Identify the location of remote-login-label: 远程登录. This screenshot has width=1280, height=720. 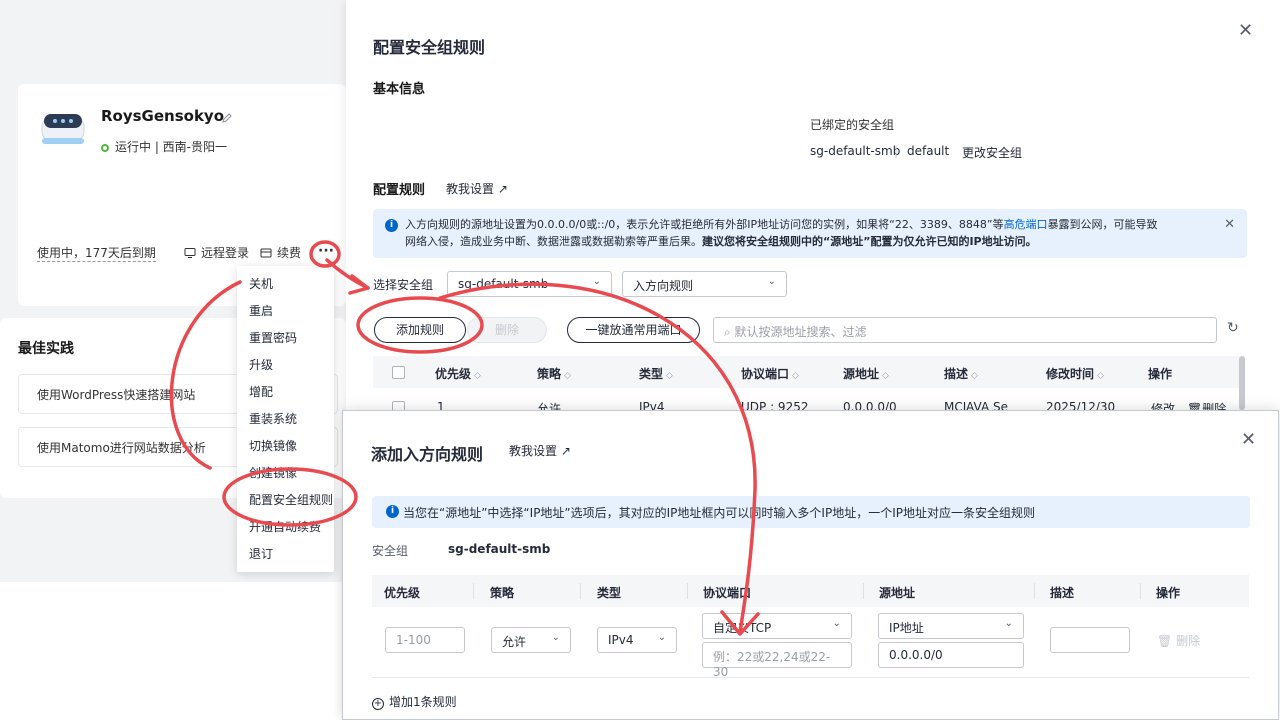
(225, 253).